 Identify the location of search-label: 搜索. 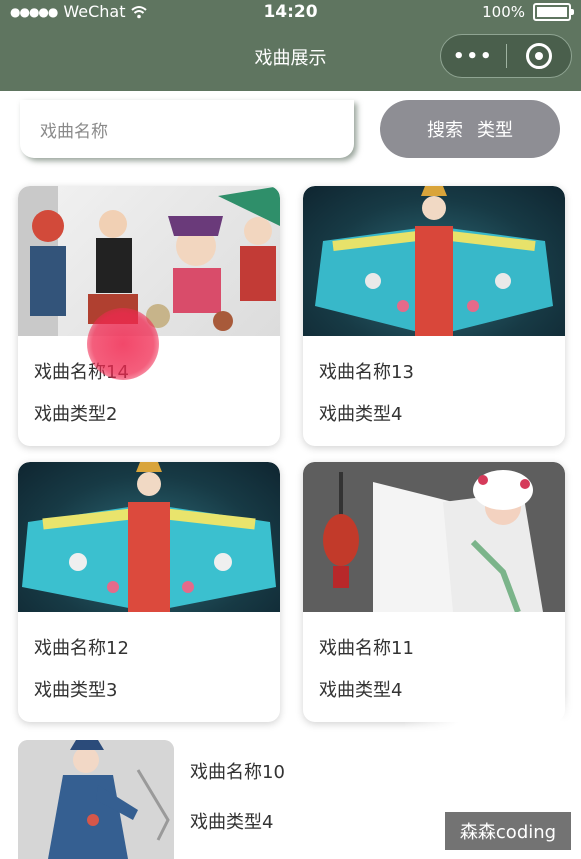
(445, 130).